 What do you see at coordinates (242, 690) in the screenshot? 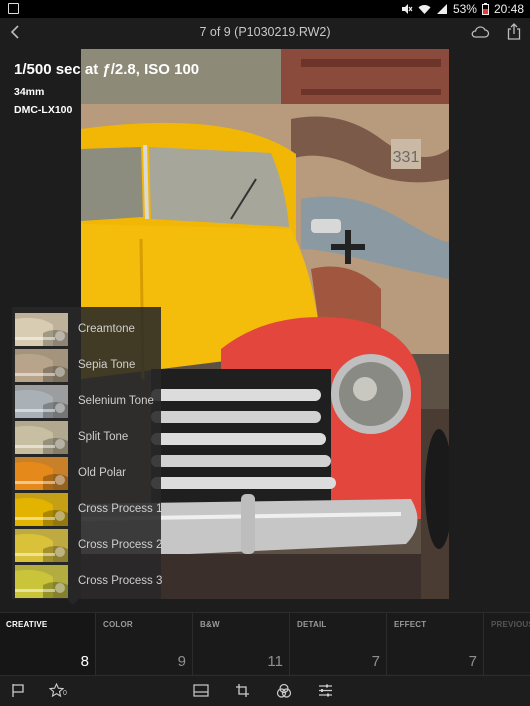
I see `crop-icon` at bounding box center [242, 690].